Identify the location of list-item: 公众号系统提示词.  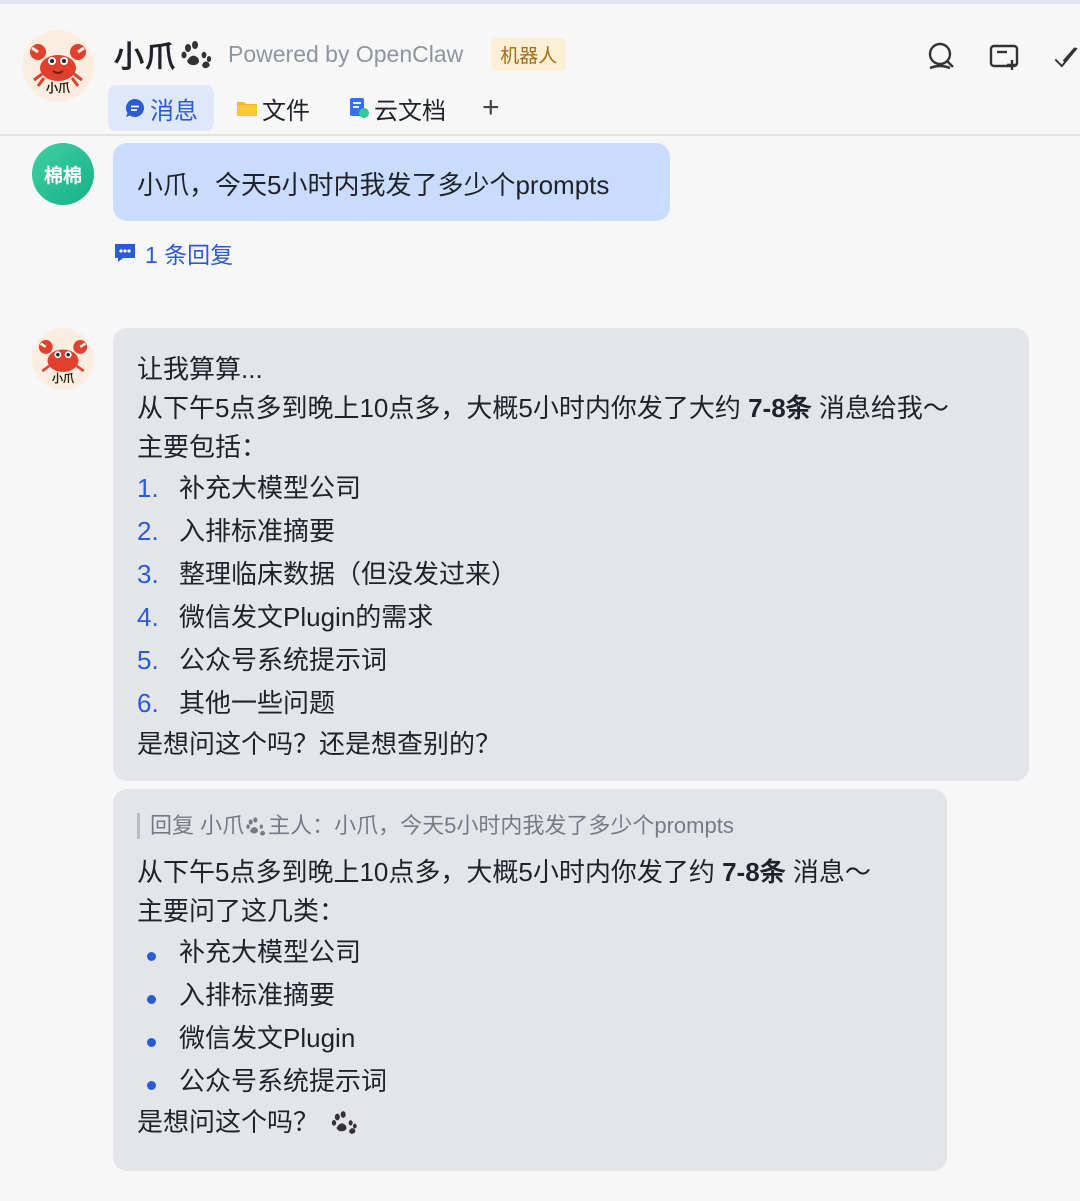
(530, 1081).